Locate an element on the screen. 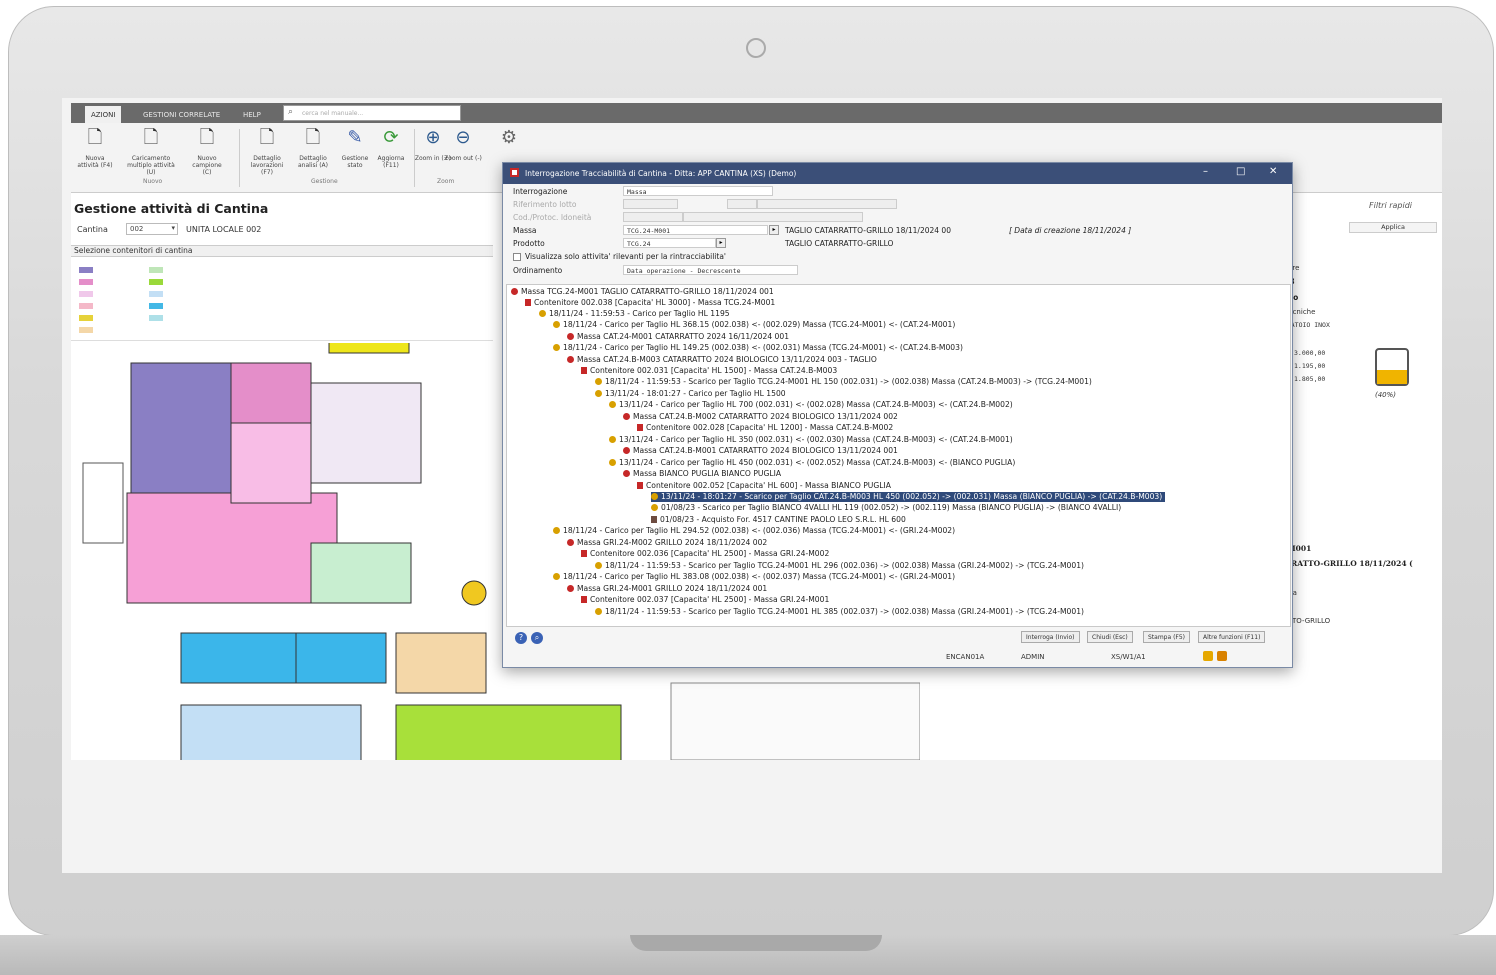  page-title: Gestione attività di Cantina is located at coordinates (171, 208).